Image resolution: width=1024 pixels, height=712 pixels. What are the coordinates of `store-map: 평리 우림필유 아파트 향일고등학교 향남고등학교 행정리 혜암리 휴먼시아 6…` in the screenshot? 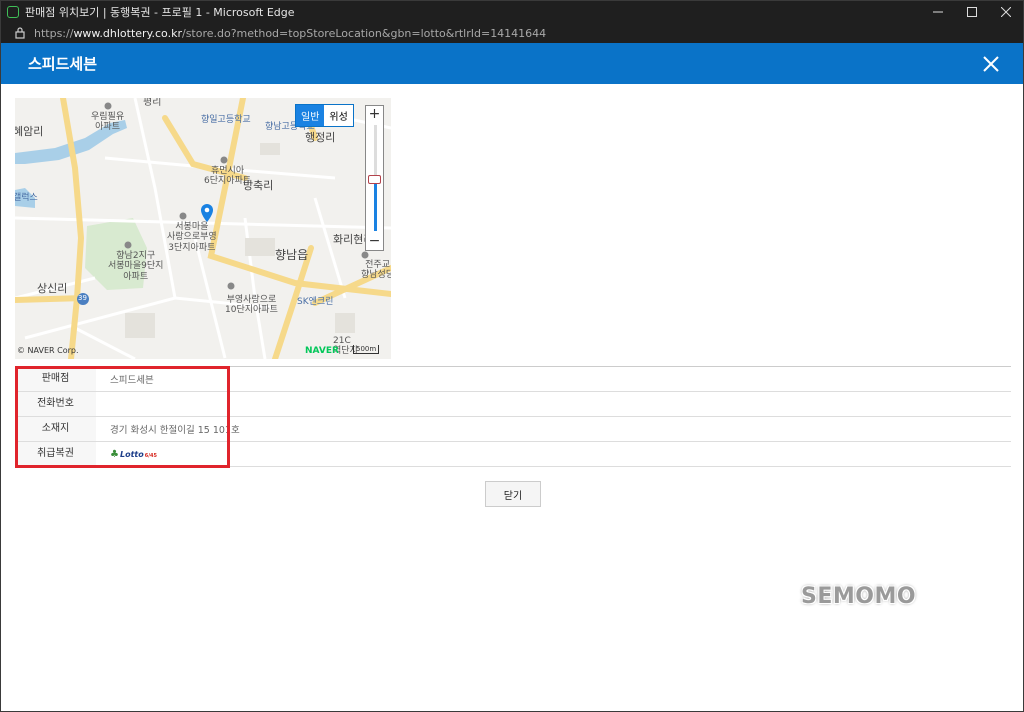 It's located at (203, 228).